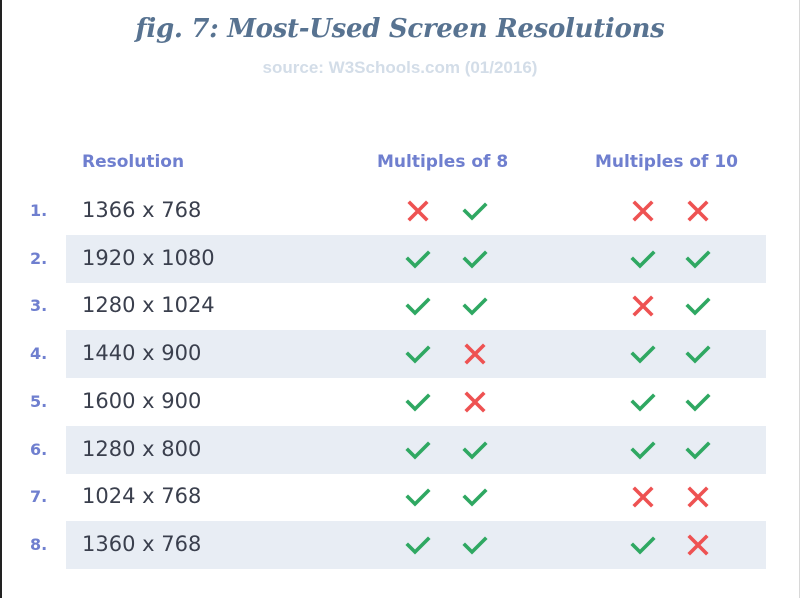 The height and width of the screenshot is (598, 800). I want to click on row-resolution: 1440 x 900, so click(142, 353).